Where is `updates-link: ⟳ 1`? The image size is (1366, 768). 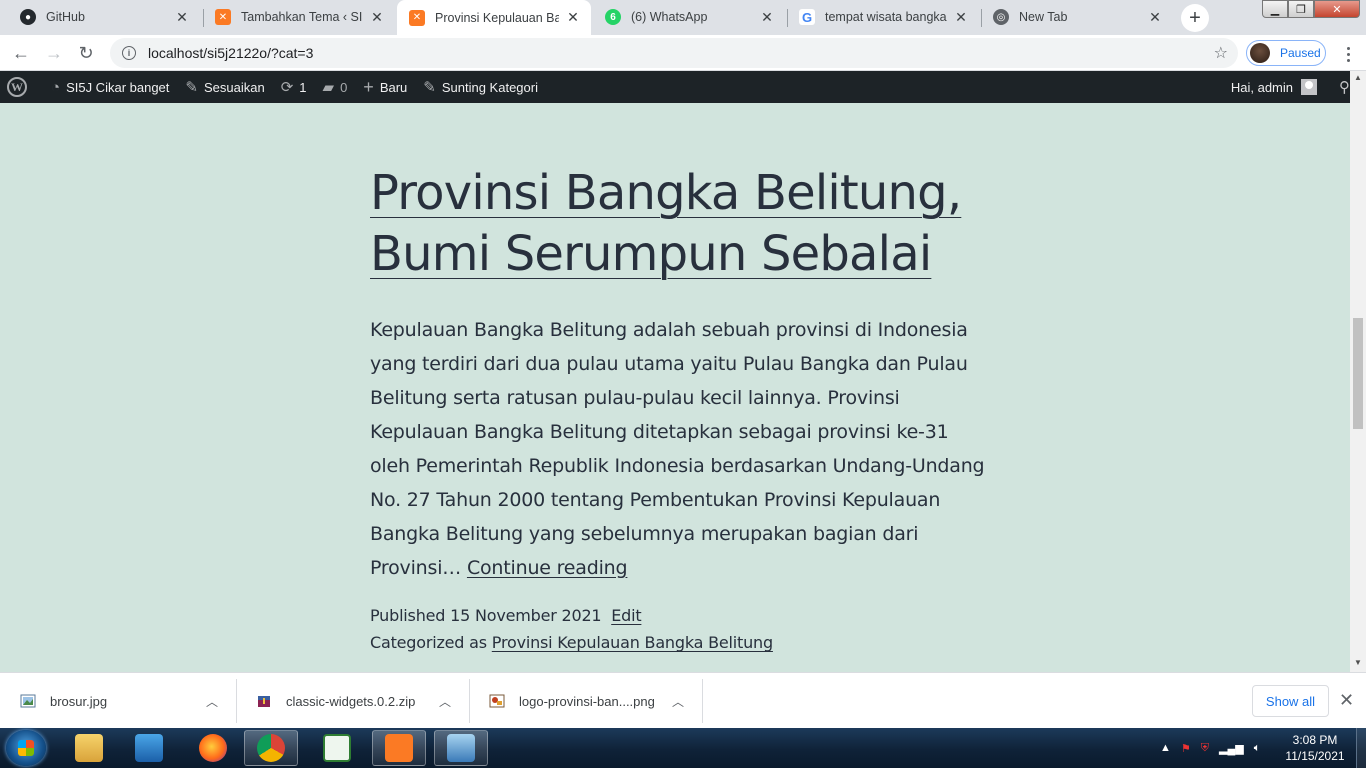 updates-link: ⟳ 1 is located at coordinates (294, 87).